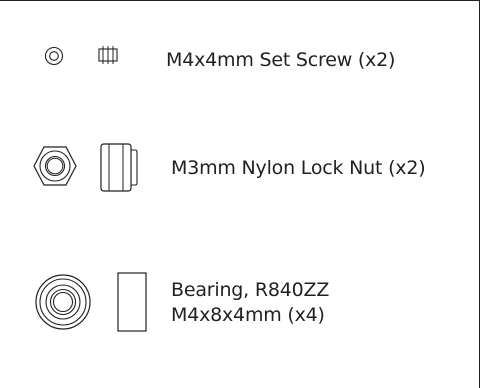 The width and height of the screenshot is (485, 388). I want to click on lock-nut-label: M3mm Nylon Lock Nut (x2), so click(298, 168).